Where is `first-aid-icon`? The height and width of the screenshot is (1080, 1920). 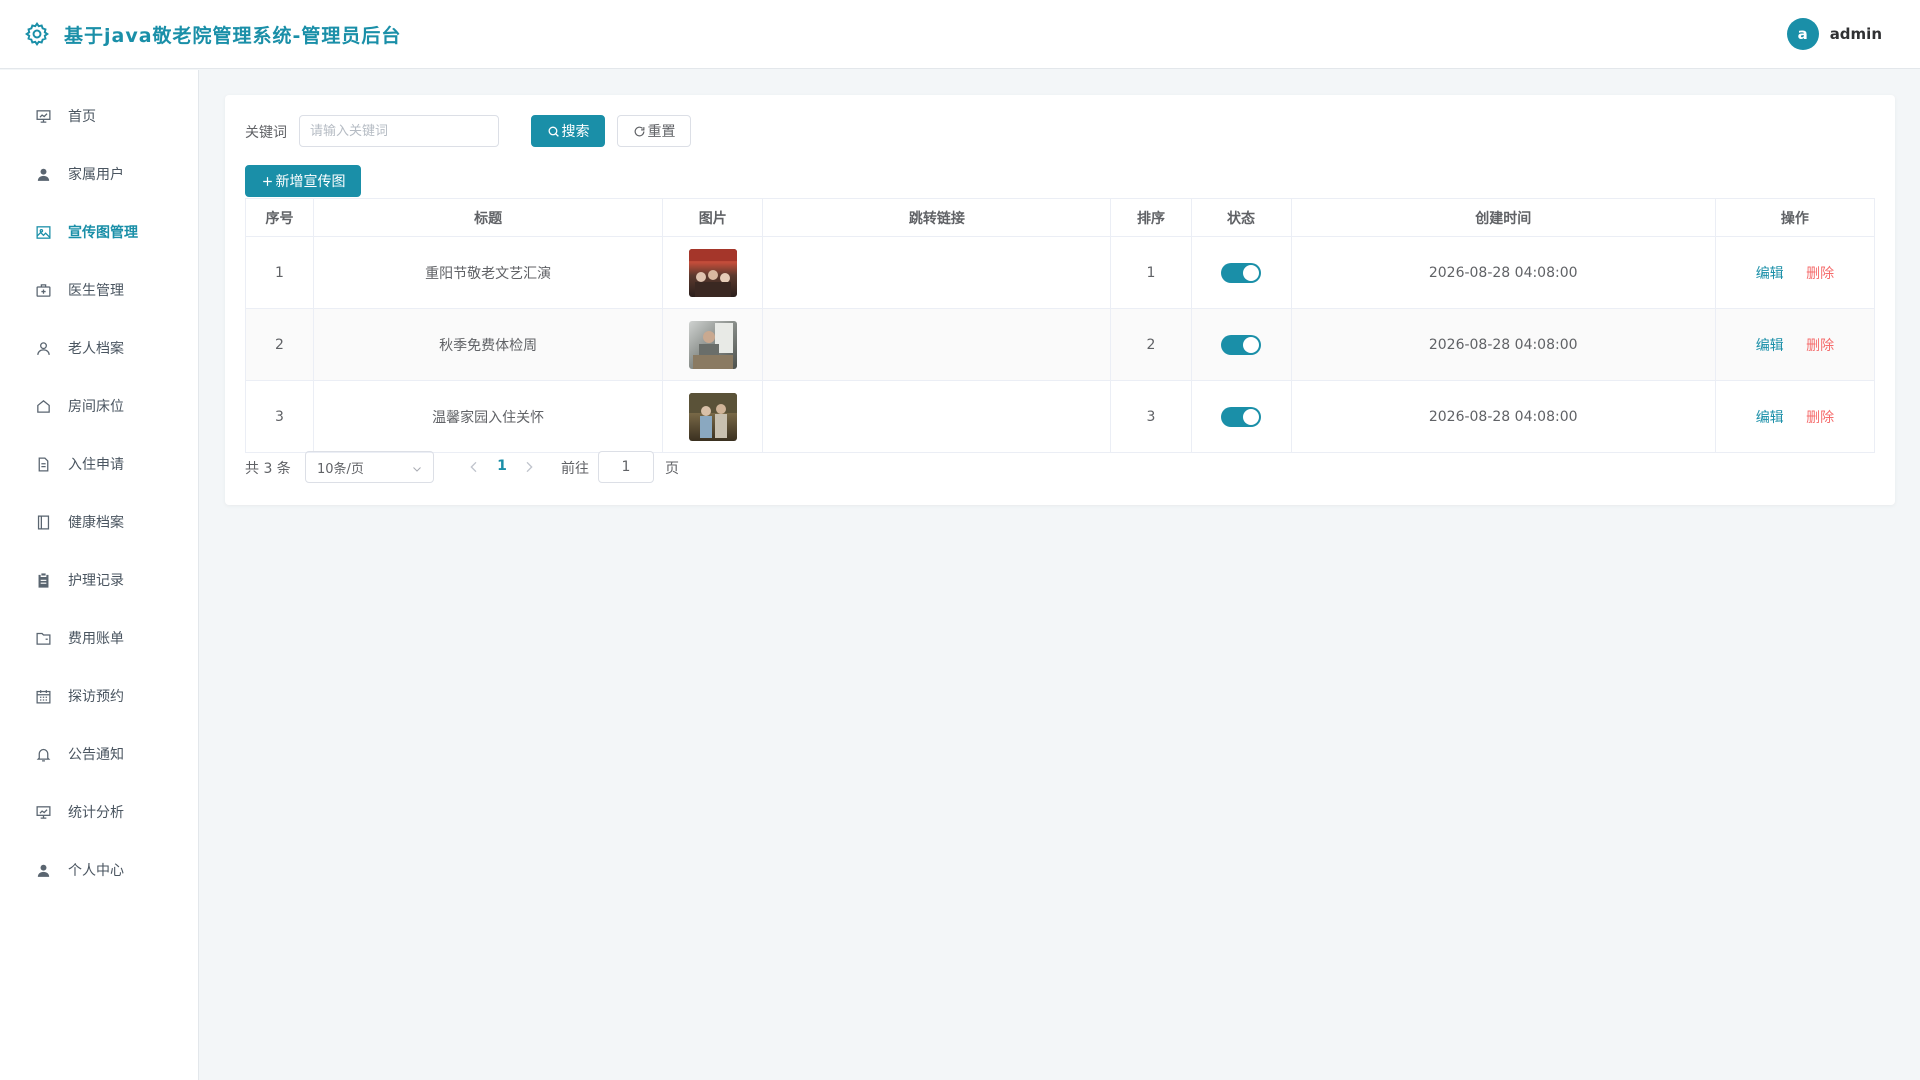
first-aid-icon is located at coordinates (43, 290).